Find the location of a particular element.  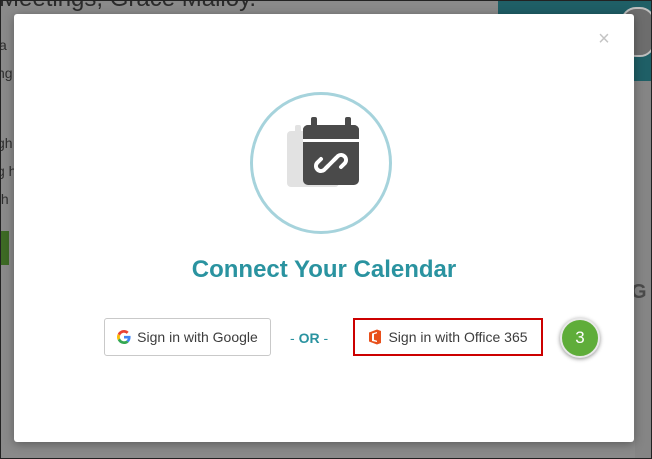

sign-in-office365-button: Sign in with Office 365 is located at coordinates (448, 337).